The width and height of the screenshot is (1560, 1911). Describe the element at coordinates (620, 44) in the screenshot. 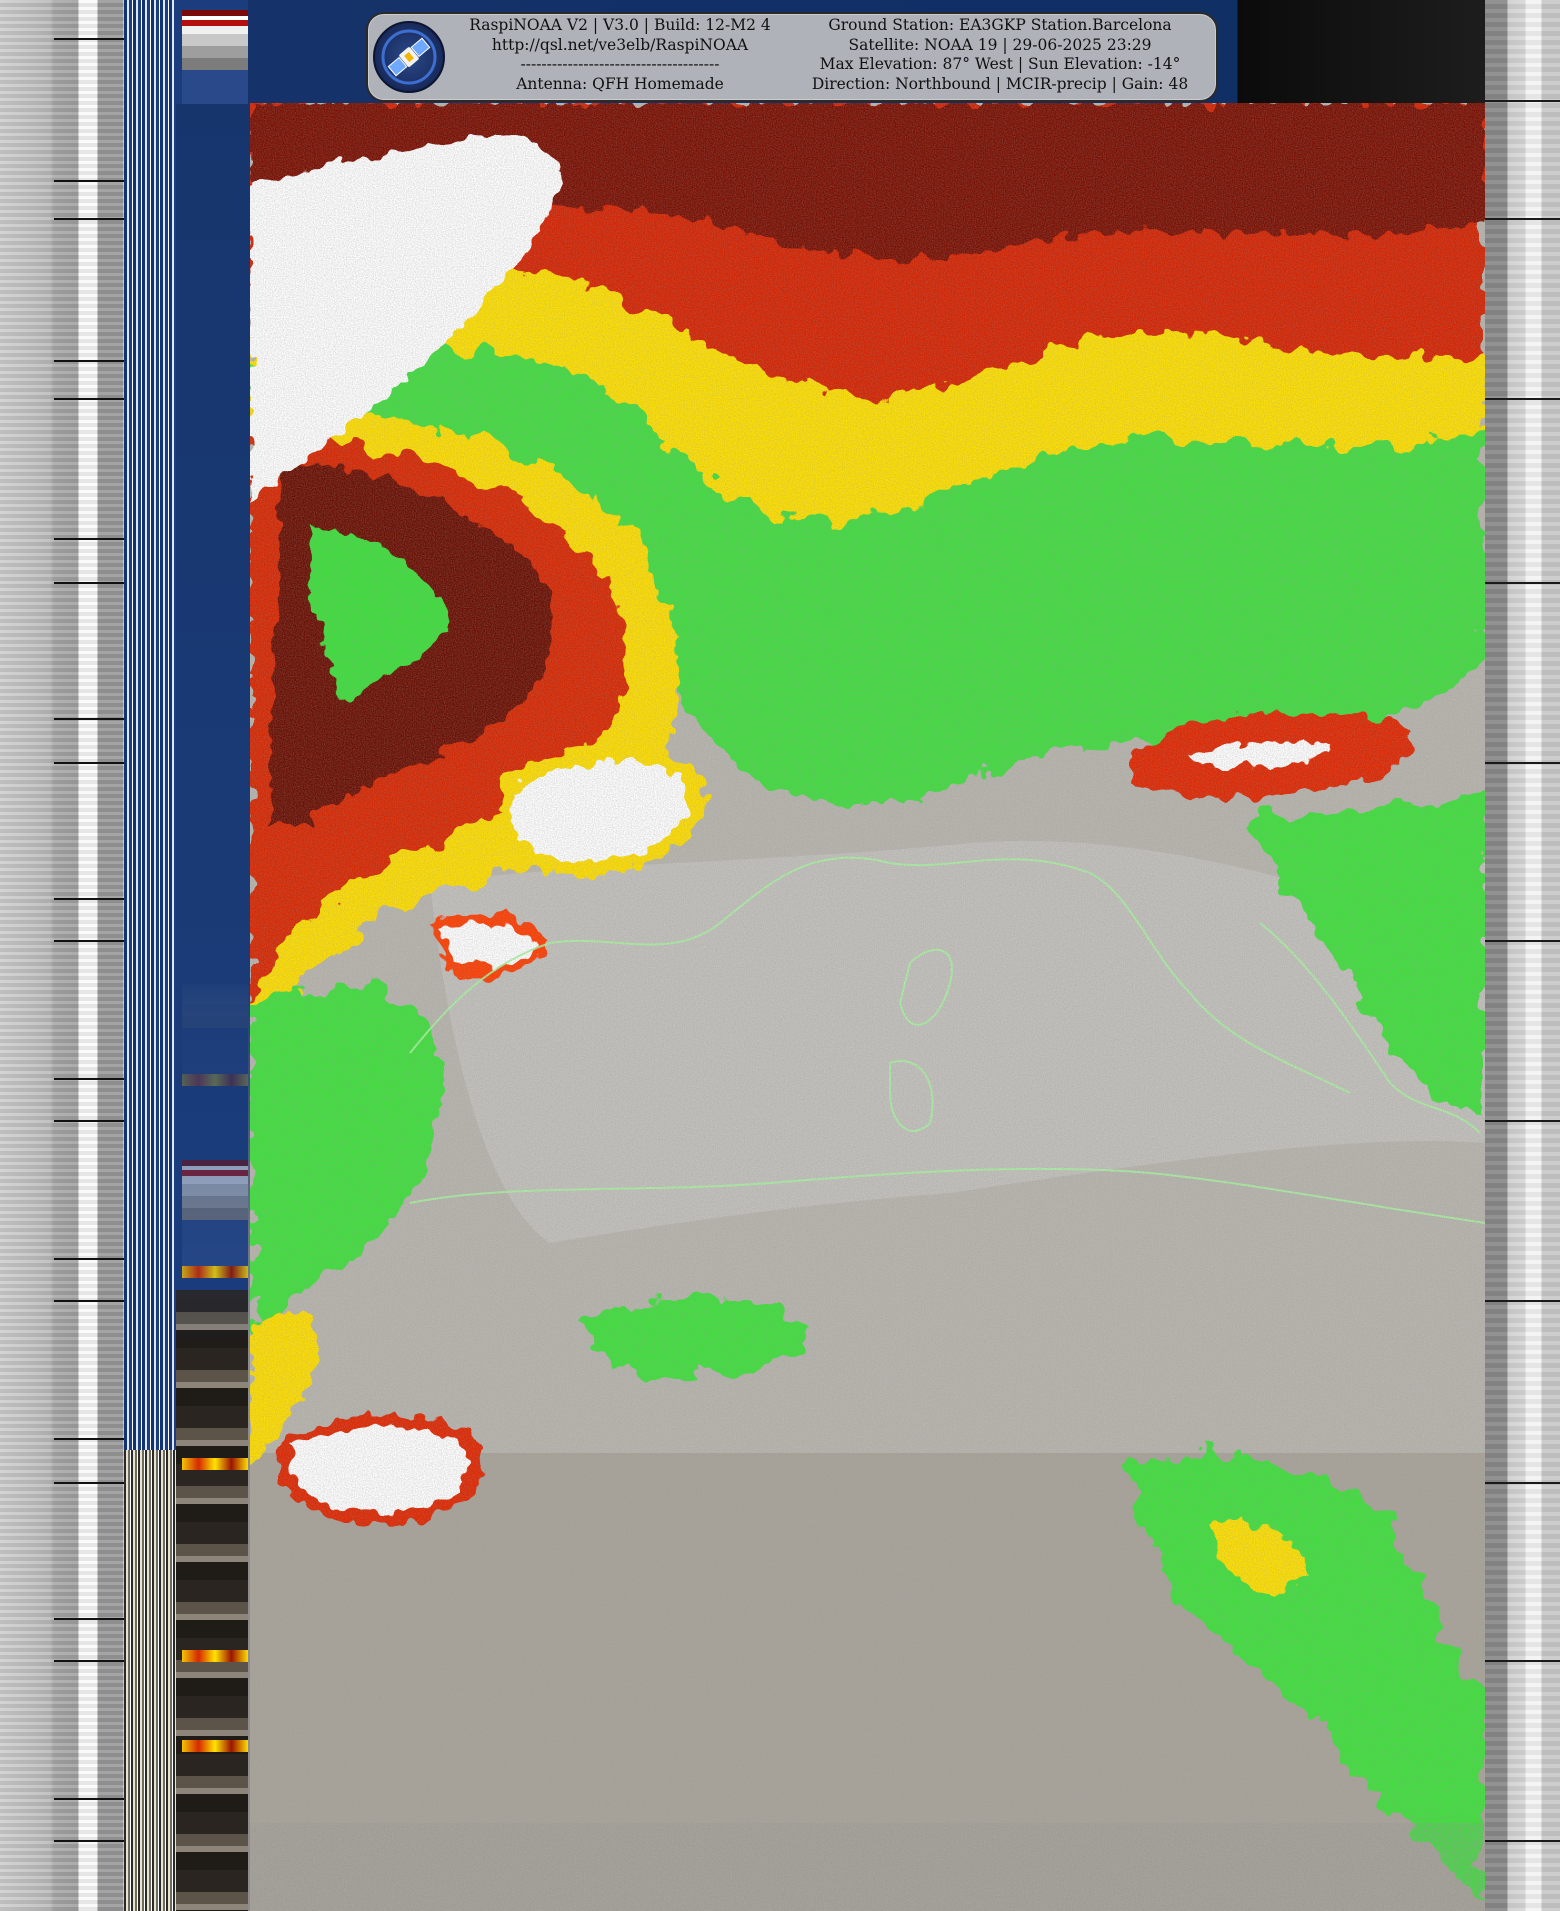

I see `project-url: http://qsl.net/ve3elb/RaspiNOAA` at that location.